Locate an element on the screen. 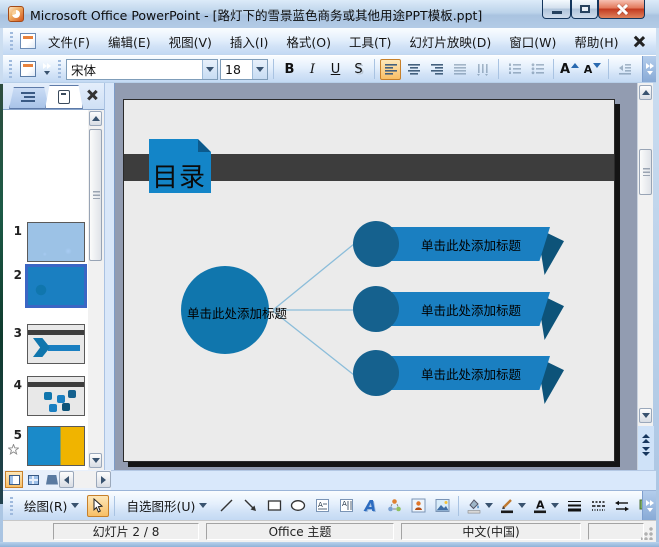 This screenshot has width=659, height=547. draw-menu-button: 绘图(R) is located at coordinates (51, 505).